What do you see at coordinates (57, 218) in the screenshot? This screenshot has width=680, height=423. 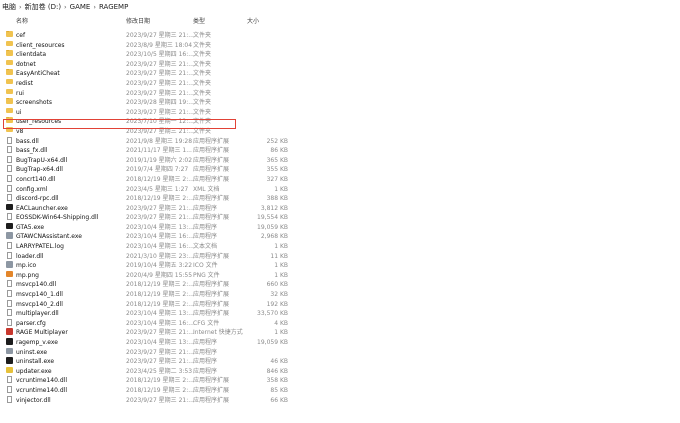 I see `file-name: EOSSDK-Win64-Shipping.dll` at bounding box center [57, 218].